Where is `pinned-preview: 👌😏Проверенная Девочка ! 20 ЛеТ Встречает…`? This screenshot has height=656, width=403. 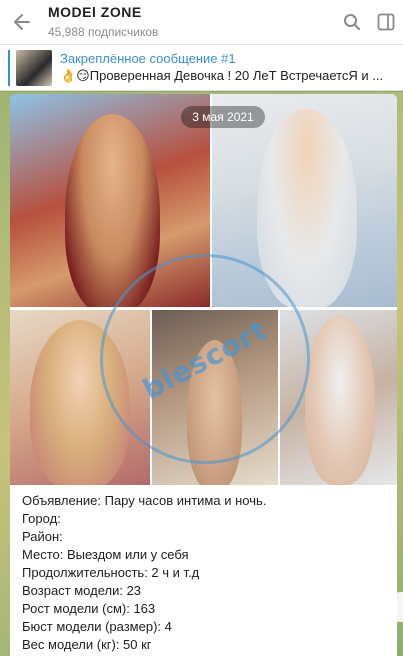 pinned-preview: 👌😏Проверенная Девочка ! 20 ЛеТ Встречает… is located at coordinates (222, 75).